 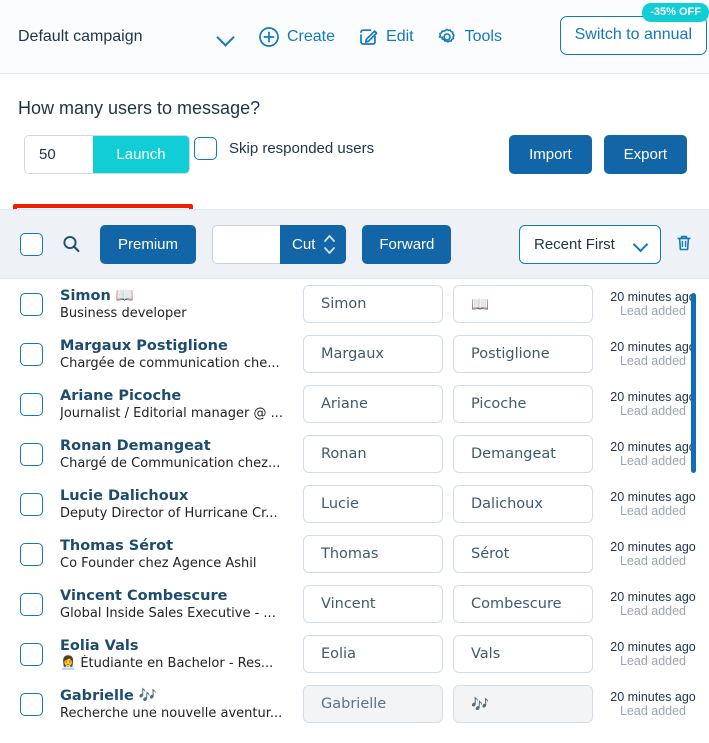 What do you see at coordinates (121, 395) in the screenshot?
I see `lead-name: Ariane Picoche` at bounding box center [121, 395].